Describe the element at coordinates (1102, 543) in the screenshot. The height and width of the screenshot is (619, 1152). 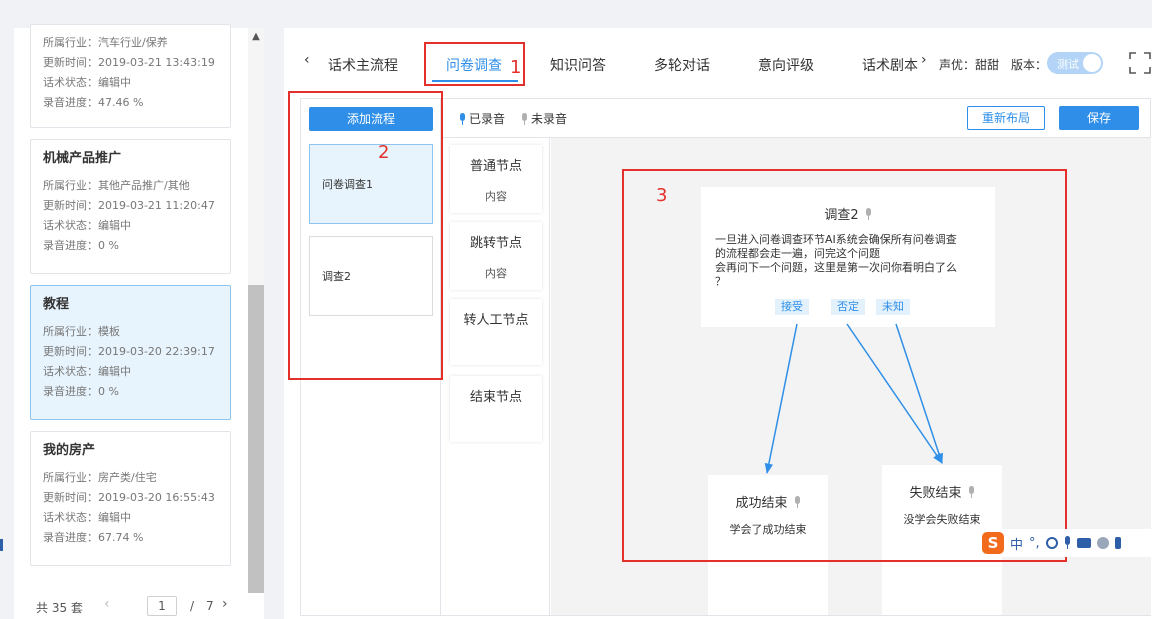
I see `ime-user-icon` at that location.